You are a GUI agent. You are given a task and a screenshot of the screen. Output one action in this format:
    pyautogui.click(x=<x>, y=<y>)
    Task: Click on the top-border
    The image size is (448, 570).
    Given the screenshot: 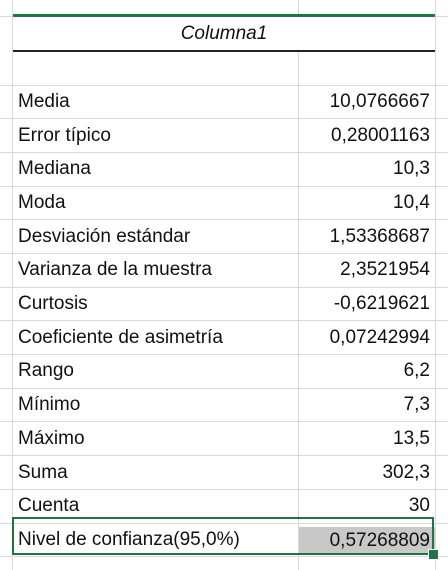 What is the action you would take?
    pyautogui.click(x=224, y=15)
    